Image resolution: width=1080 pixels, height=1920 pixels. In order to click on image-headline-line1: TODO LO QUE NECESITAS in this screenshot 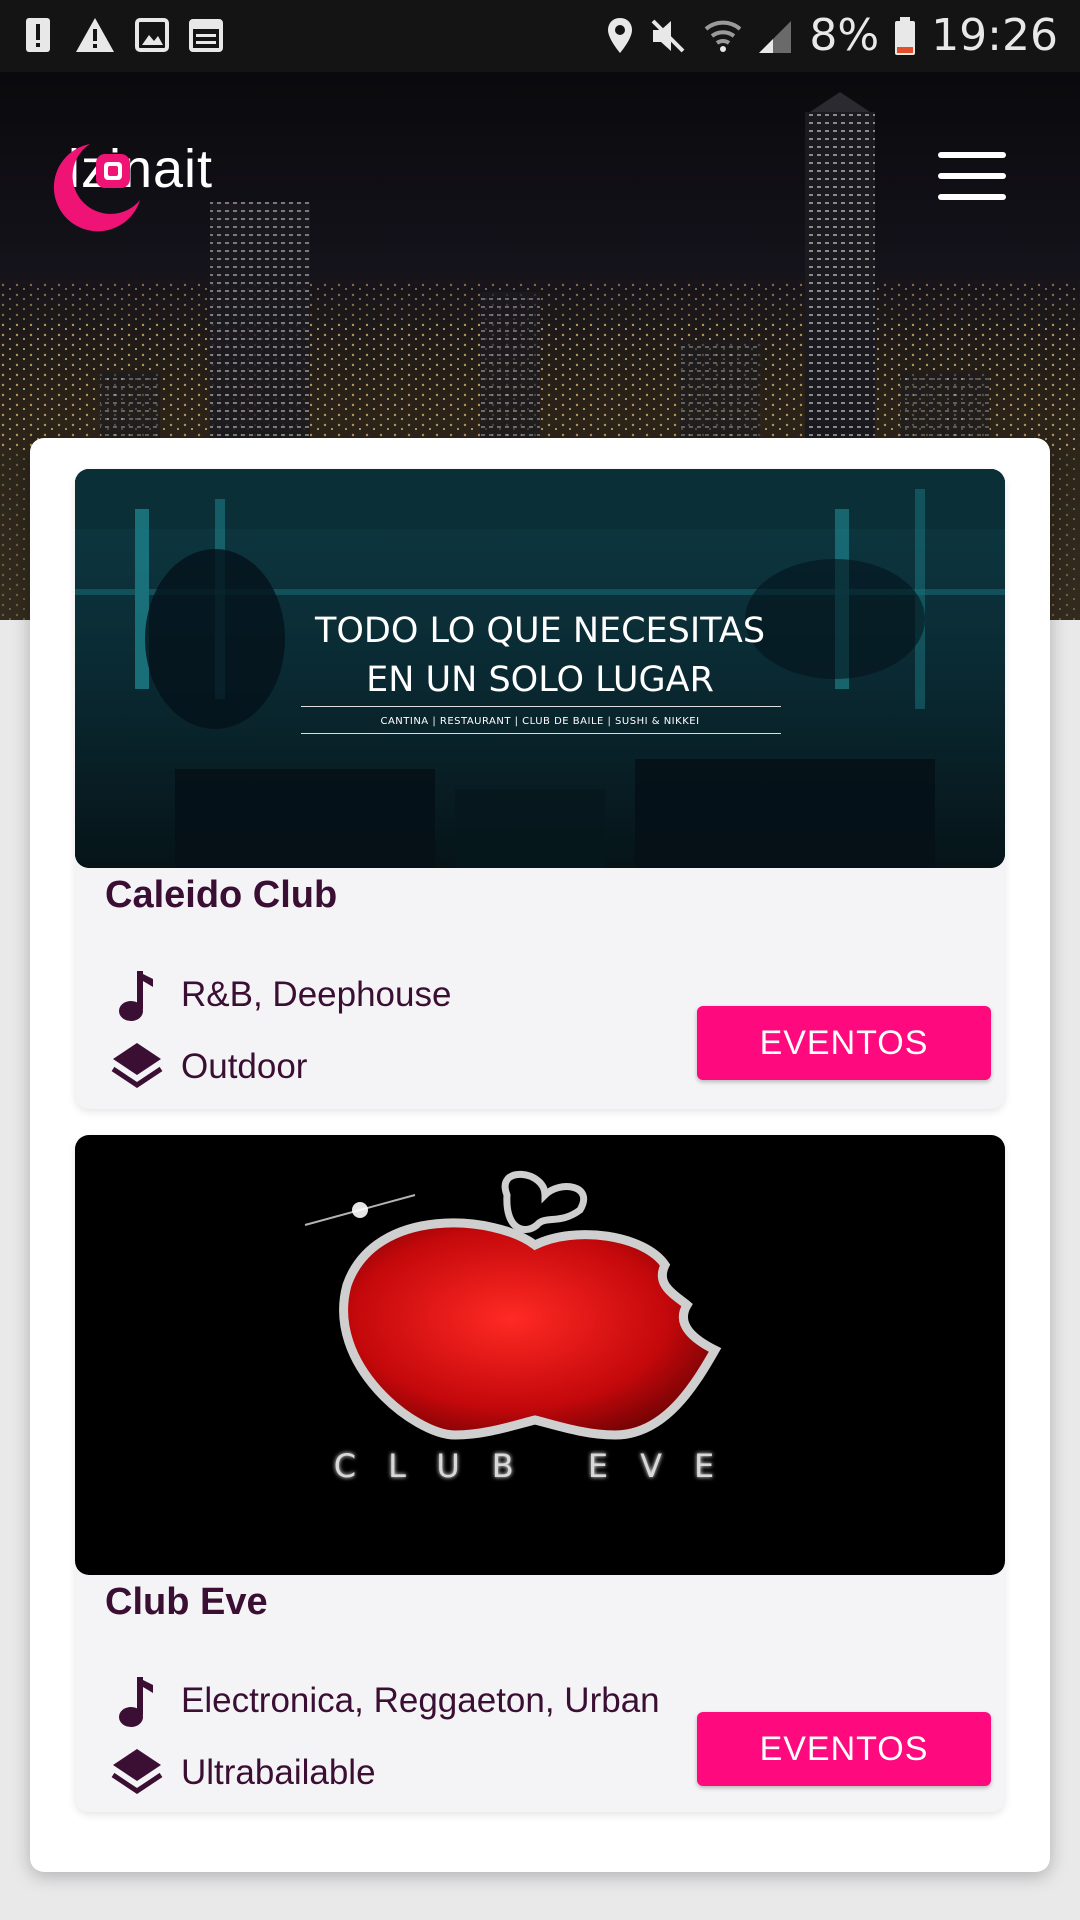, I will do `click(540, 631)`.